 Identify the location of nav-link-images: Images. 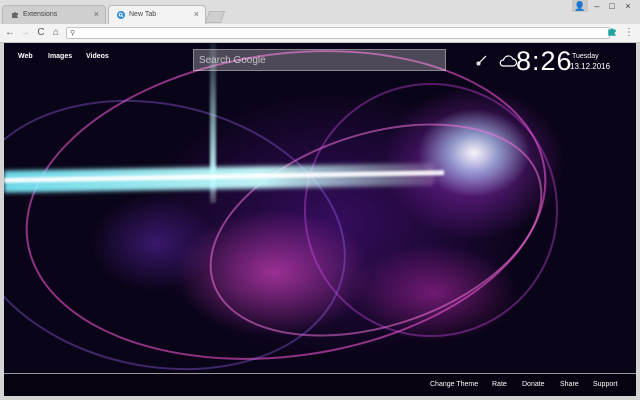
(60, 56).